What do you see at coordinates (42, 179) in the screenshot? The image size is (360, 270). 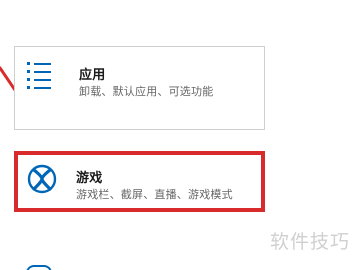 I see `xbox-icon` at bounding box center [42, 179].